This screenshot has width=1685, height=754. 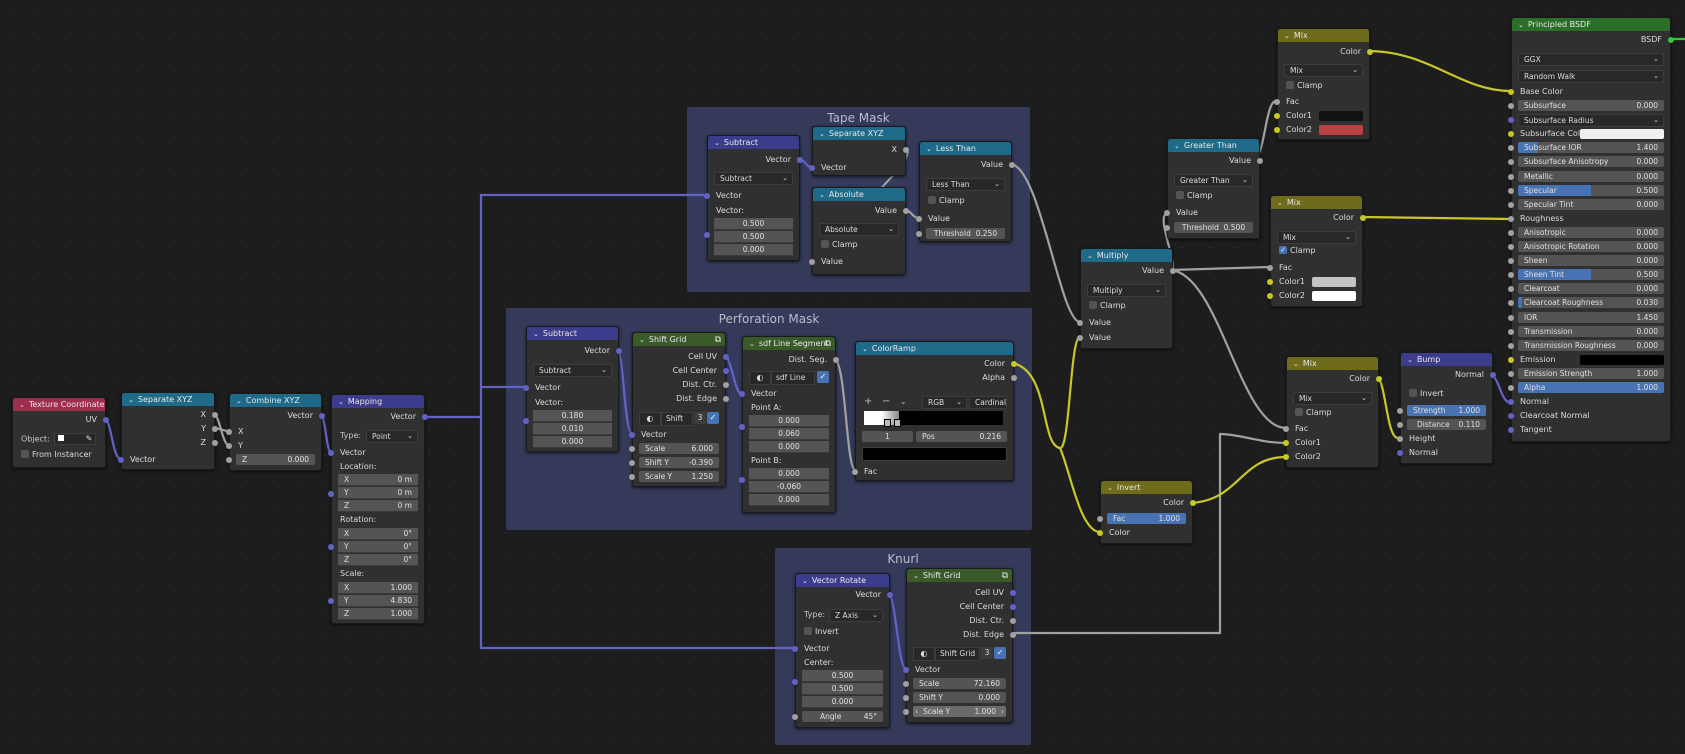 What do you see at coordinates (378, 506) in the screenshot?
I see `location-z: Z0 m` at bounding box center [378, 506].